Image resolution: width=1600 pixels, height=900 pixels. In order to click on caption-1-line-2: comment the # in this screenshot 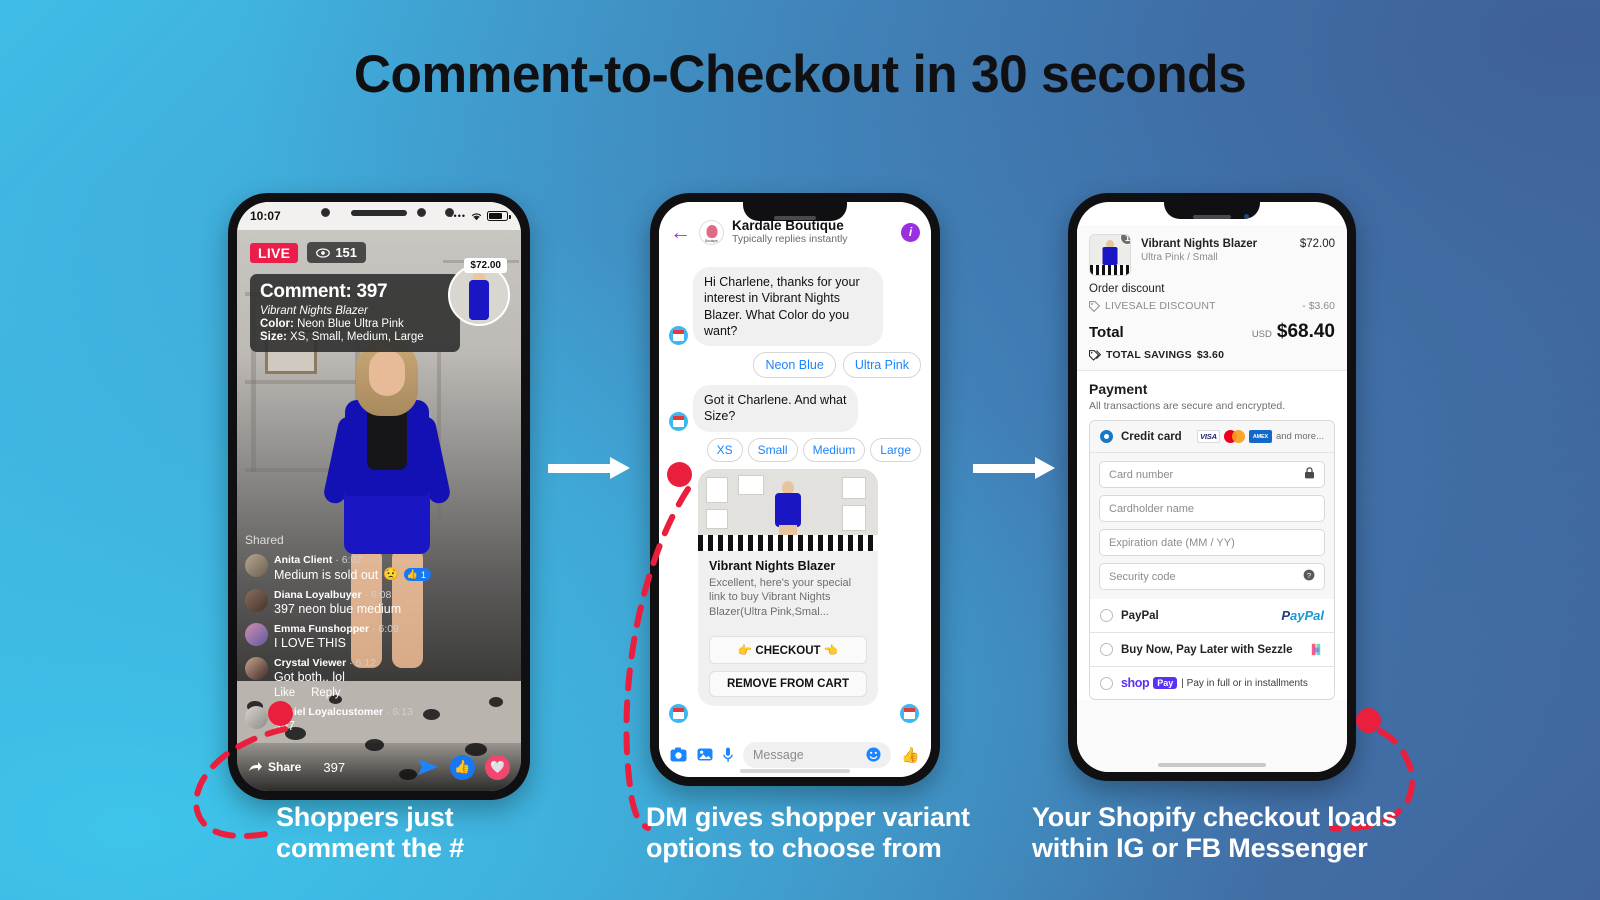, I will do `click(370, 847)`.